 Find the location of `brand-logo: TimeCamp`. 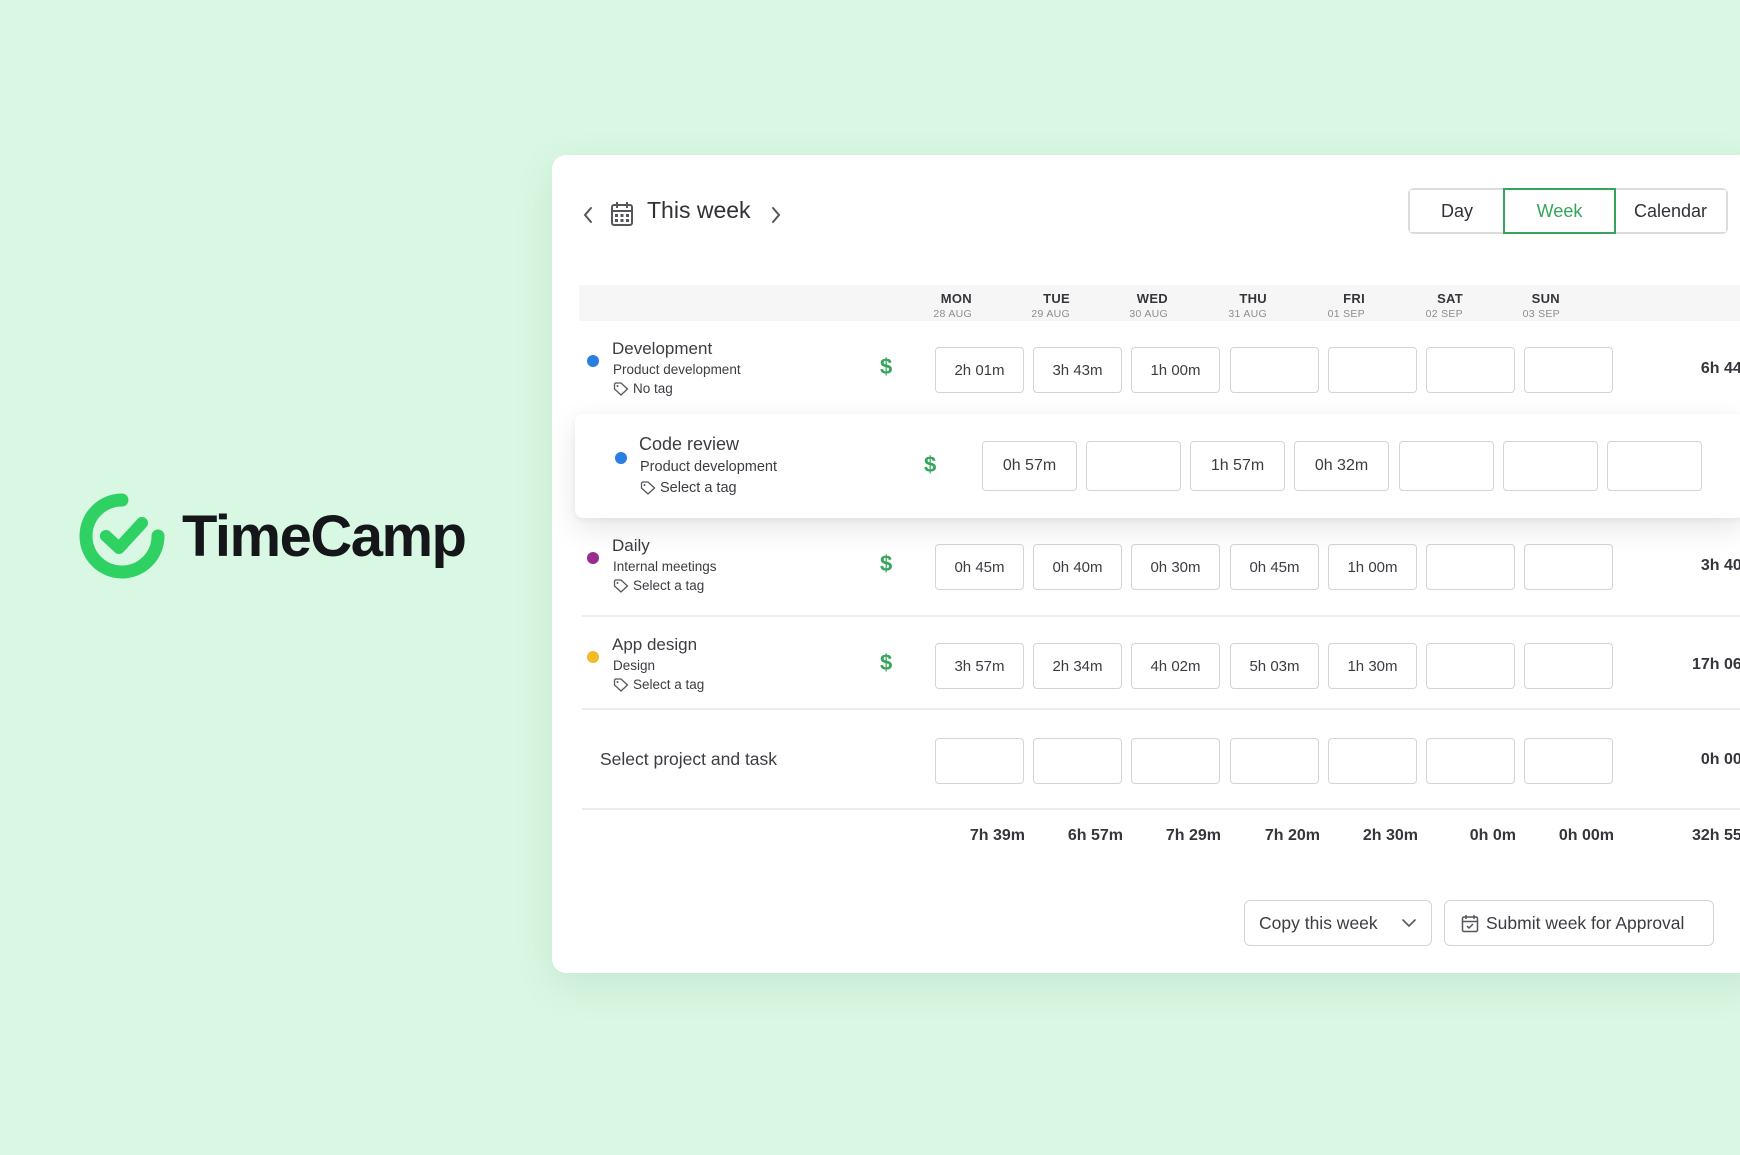

brand-logo: TimeCamp is located at coordinates (271, 536).